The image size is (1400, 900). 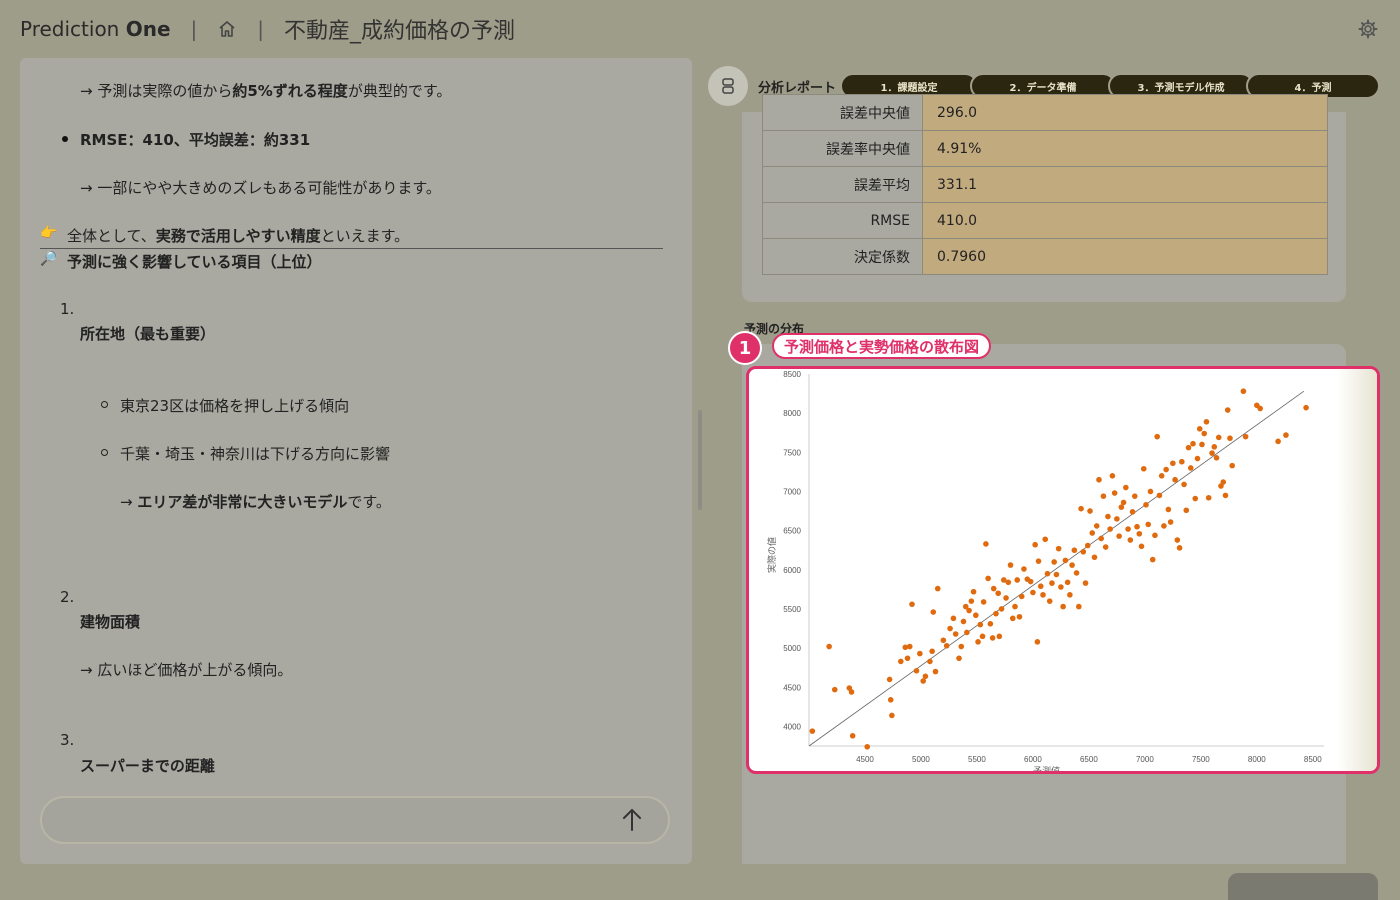 I want to click on metric-label: RMSE, so click(x=842, y=220).